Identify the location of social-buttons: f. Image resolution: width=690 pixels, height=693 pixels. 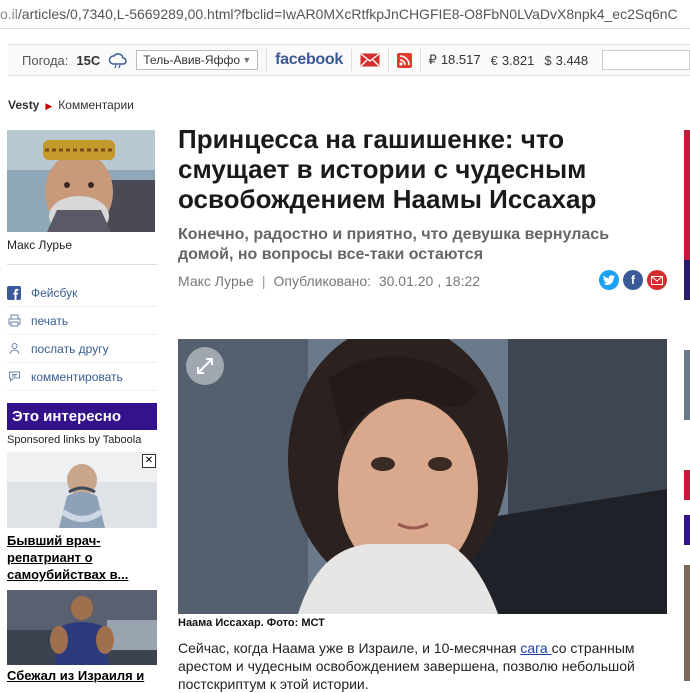
(633, 280).